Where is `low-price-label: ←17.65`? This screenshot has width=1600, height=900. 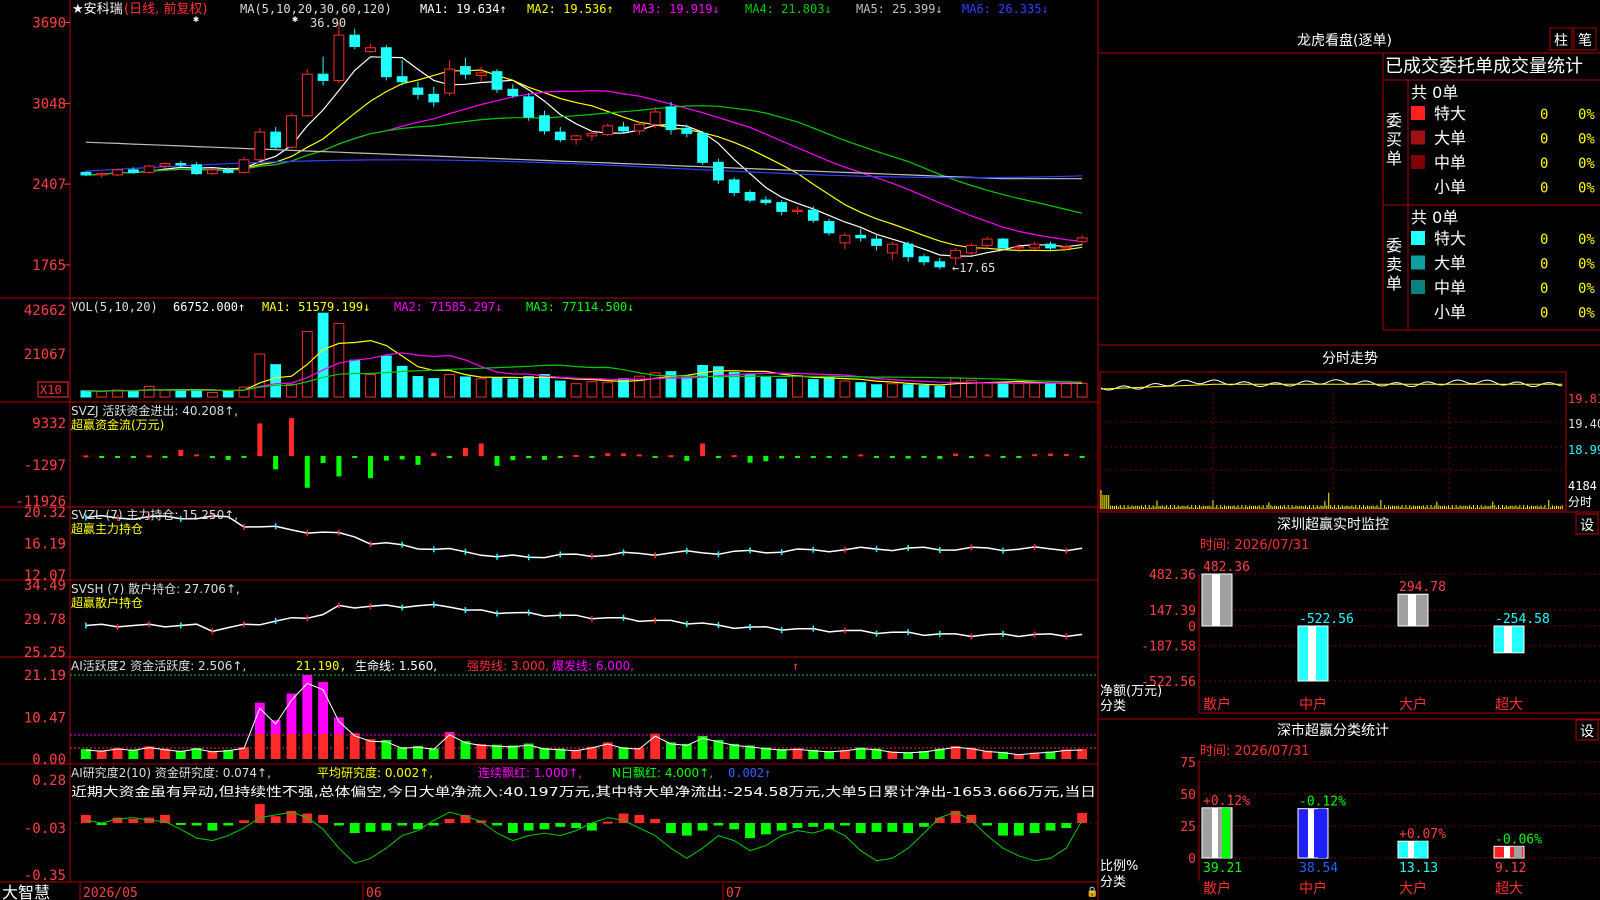
low-price-label: ←17.65 is located at coordinates (973, 268).